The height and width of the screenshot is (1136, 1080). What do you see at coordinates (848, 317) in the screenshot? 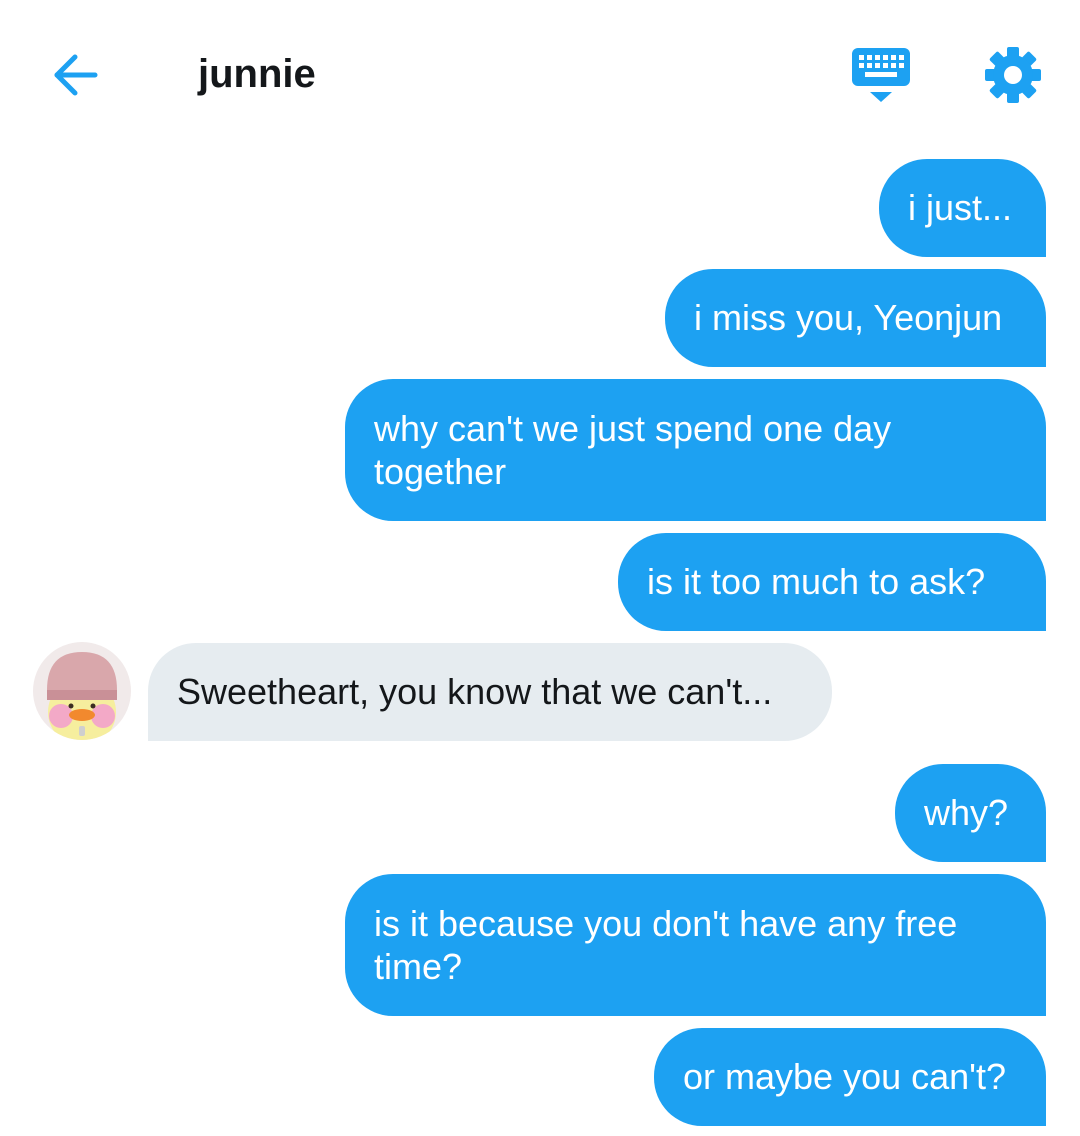
I see `message-text: i miss you, Yeonjun` at bounding box center [848, 317].